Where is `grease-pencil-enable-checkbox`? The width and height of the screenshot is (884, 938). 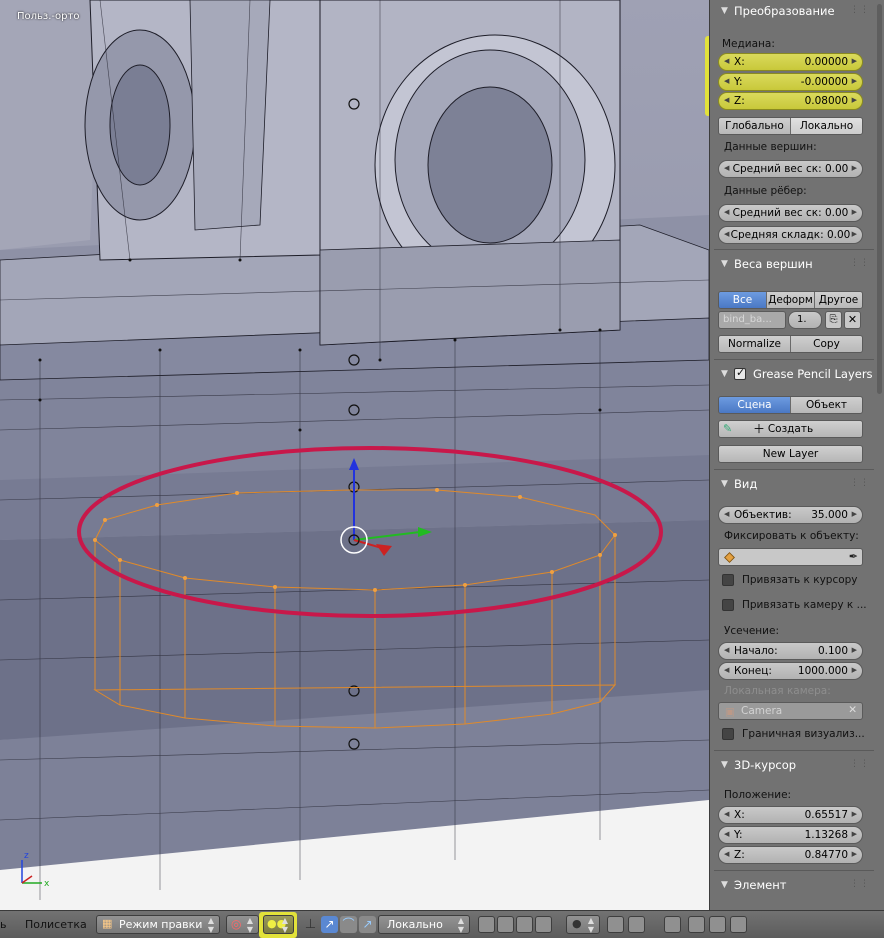
grease-pencil-enable-checkbox is located at coordinates (740, 373).